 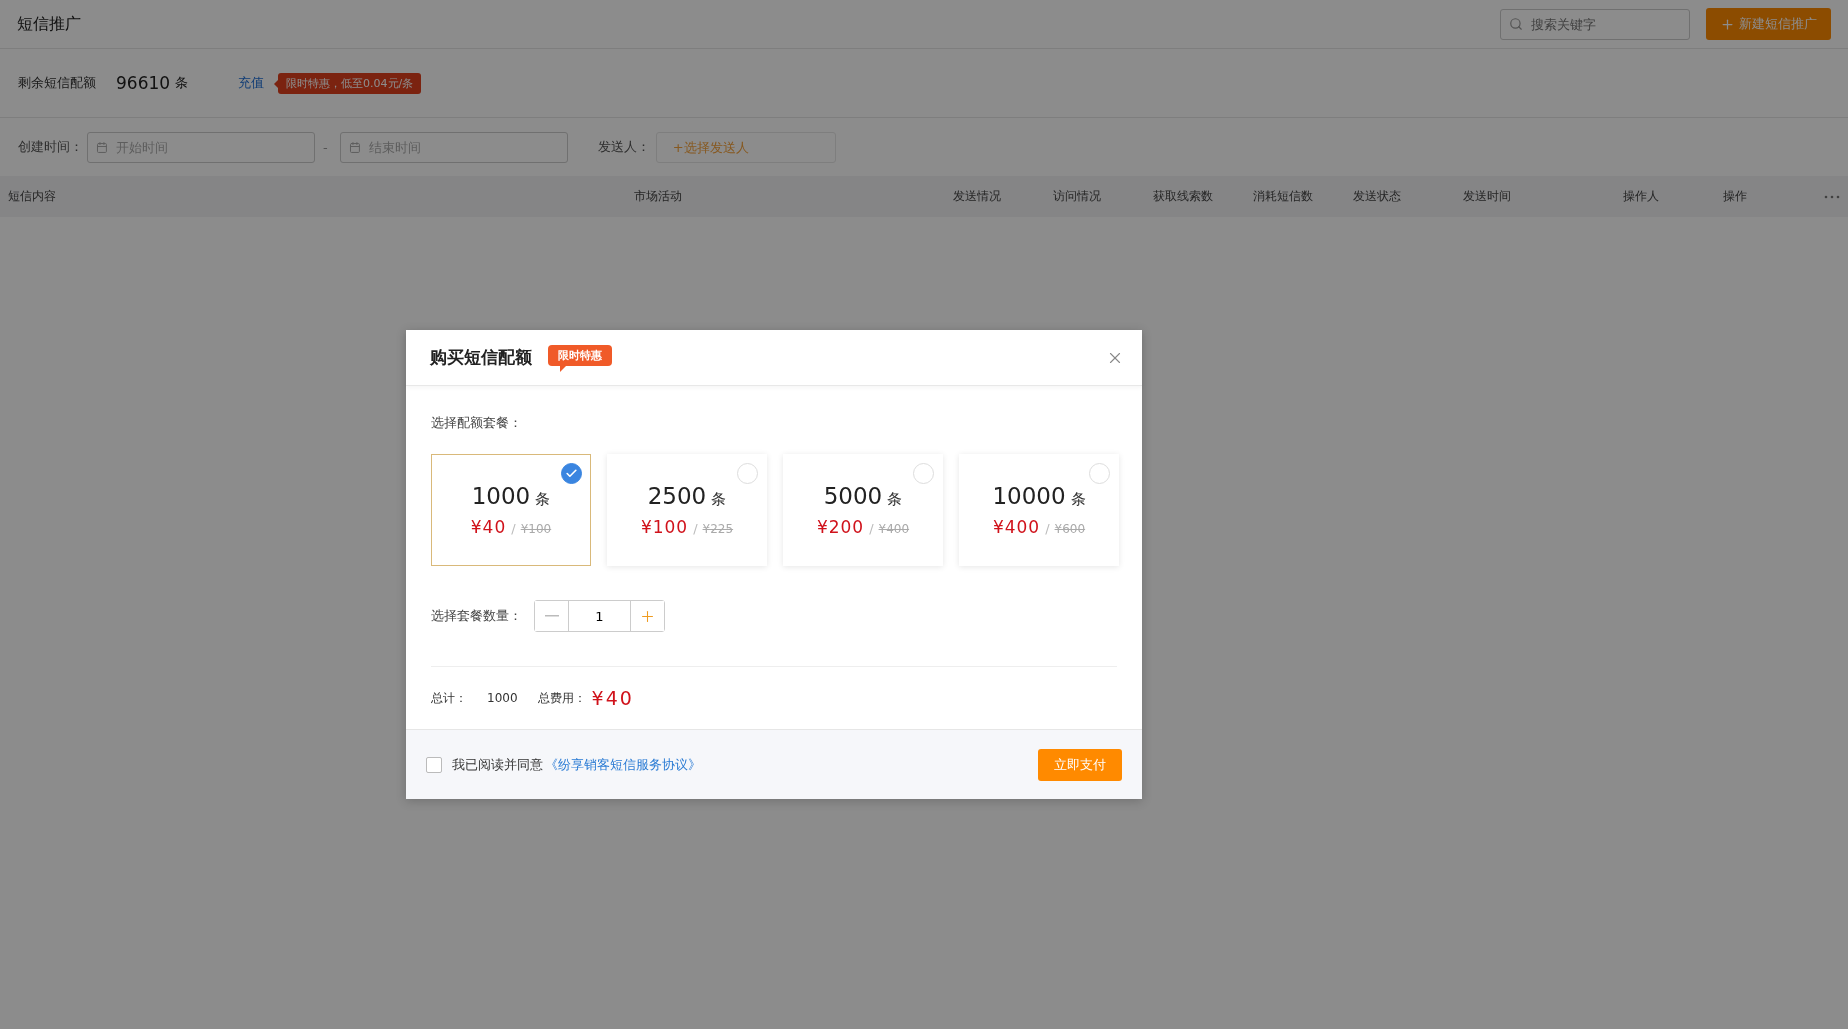 I want to click on package-card: 2500 条 ¥100 / ¥225, so click(x=687, y=510).